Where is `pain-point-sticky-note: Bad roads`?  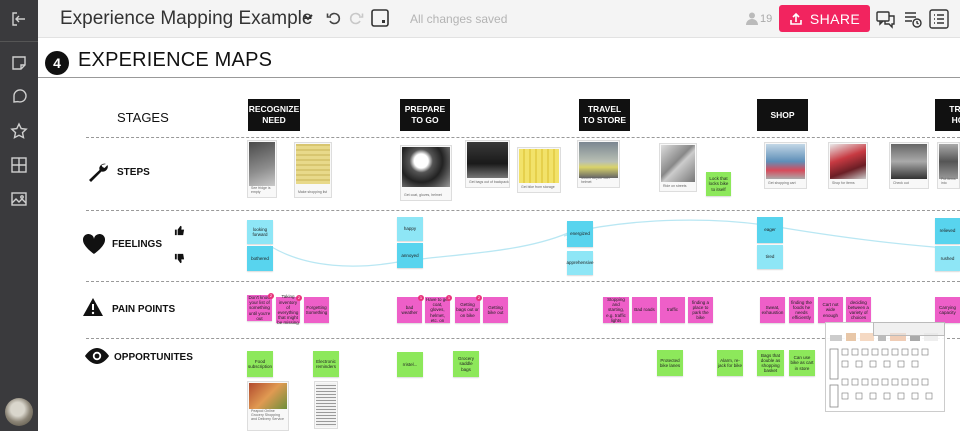
pain-point-sticky-note: Bad roads is located at coordinates (644, 310).